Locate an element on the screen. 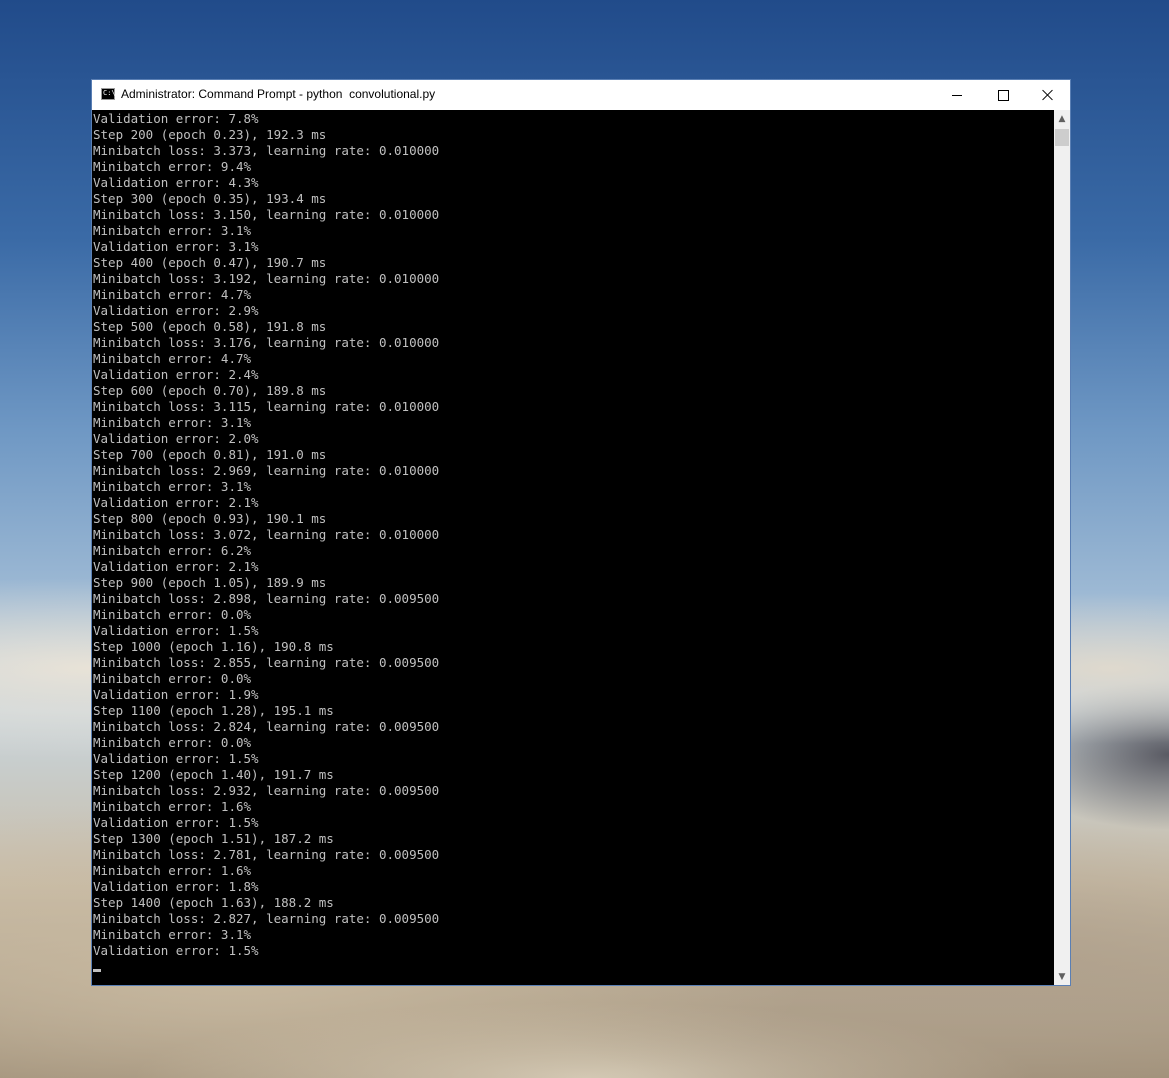 Image resolution: width=1169 pixels, height=1078 pixels. console-line: Step 300 (epoch 0.35), 193.4 ms is located at coordinates (210, 198).